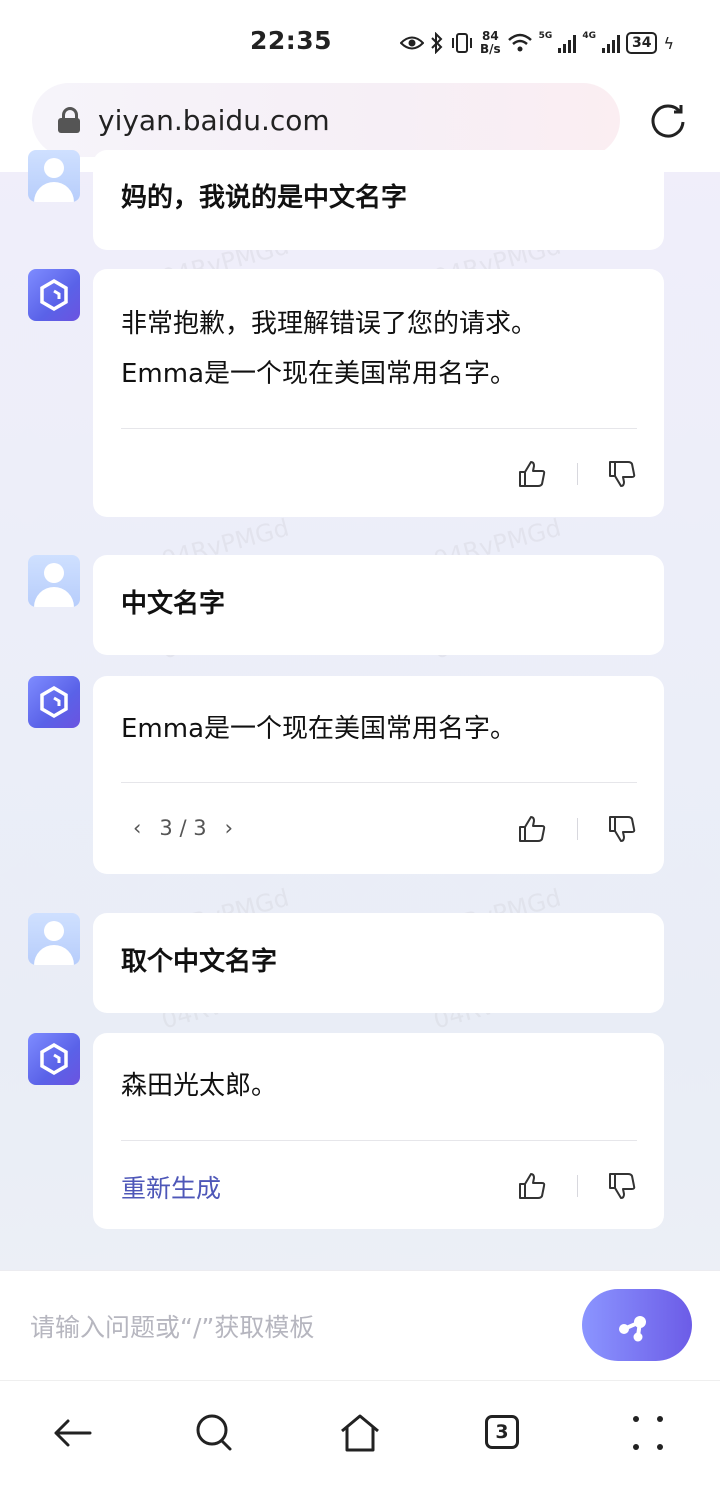 The width and height of the screenshot is (720, 1486). What do you see at coordinates (360, 40) in the screenshot?
I see `status-bar: 22:35 84 B/s 5G 4G 34 ϟ` at bounding box center [360, 40].